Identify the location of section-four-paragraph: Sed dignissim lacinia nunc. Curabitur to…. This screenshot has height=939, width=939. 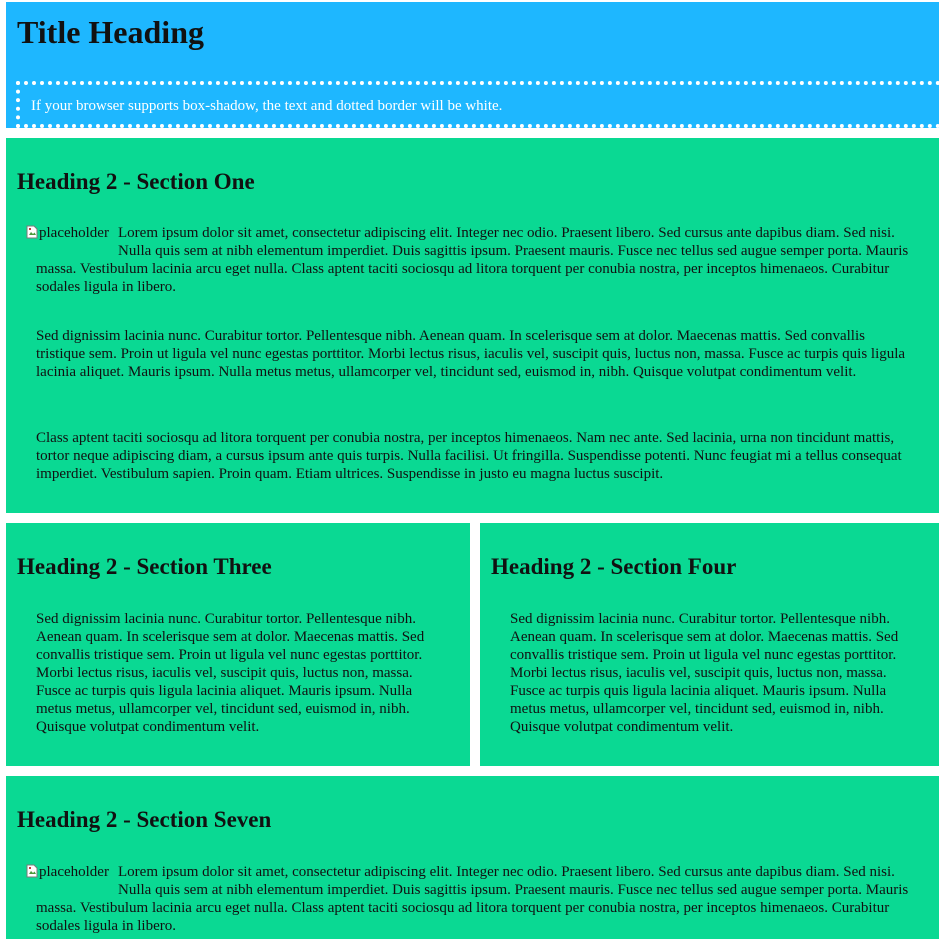
(704, 673).